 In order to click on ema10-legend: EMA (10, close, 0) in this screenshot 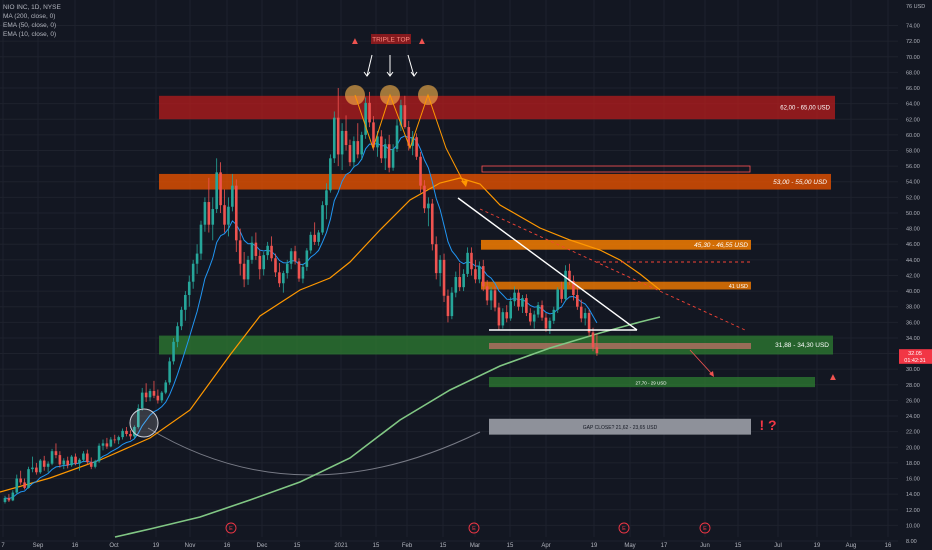, I will do `click(32, 34)`.